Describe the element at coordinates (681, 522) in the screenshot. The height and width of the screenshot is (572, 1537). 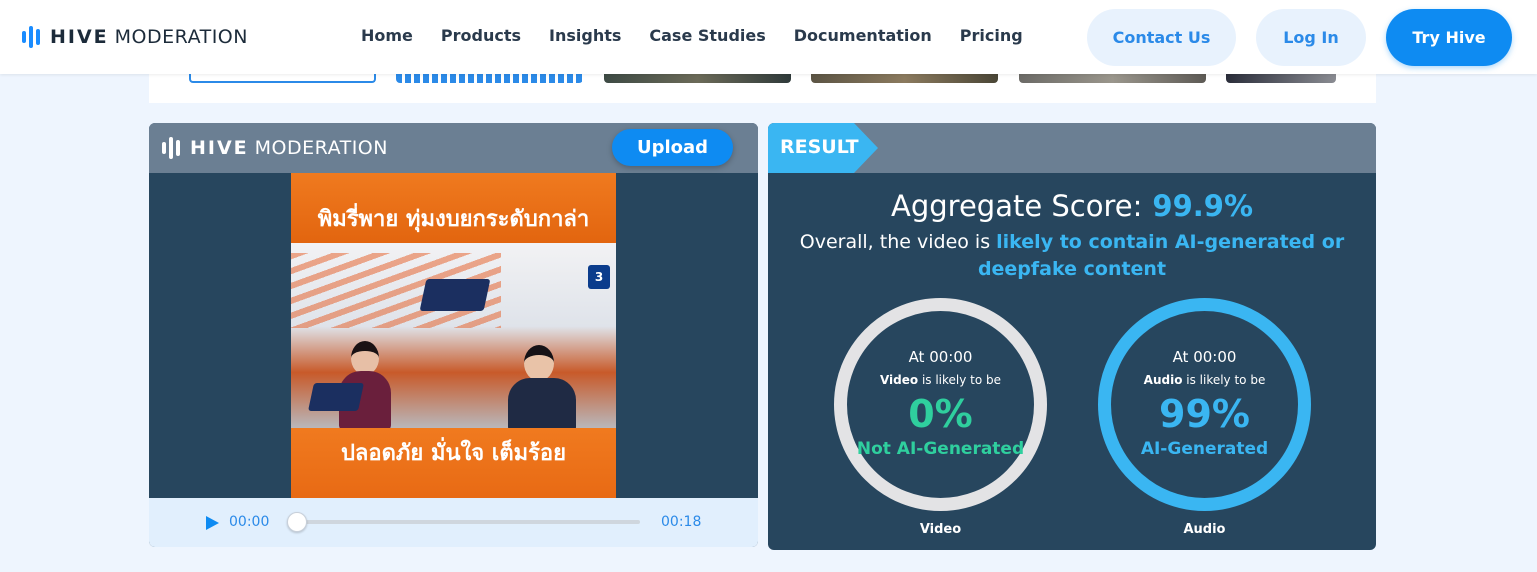
I see `total-time: 00:18` at that location.